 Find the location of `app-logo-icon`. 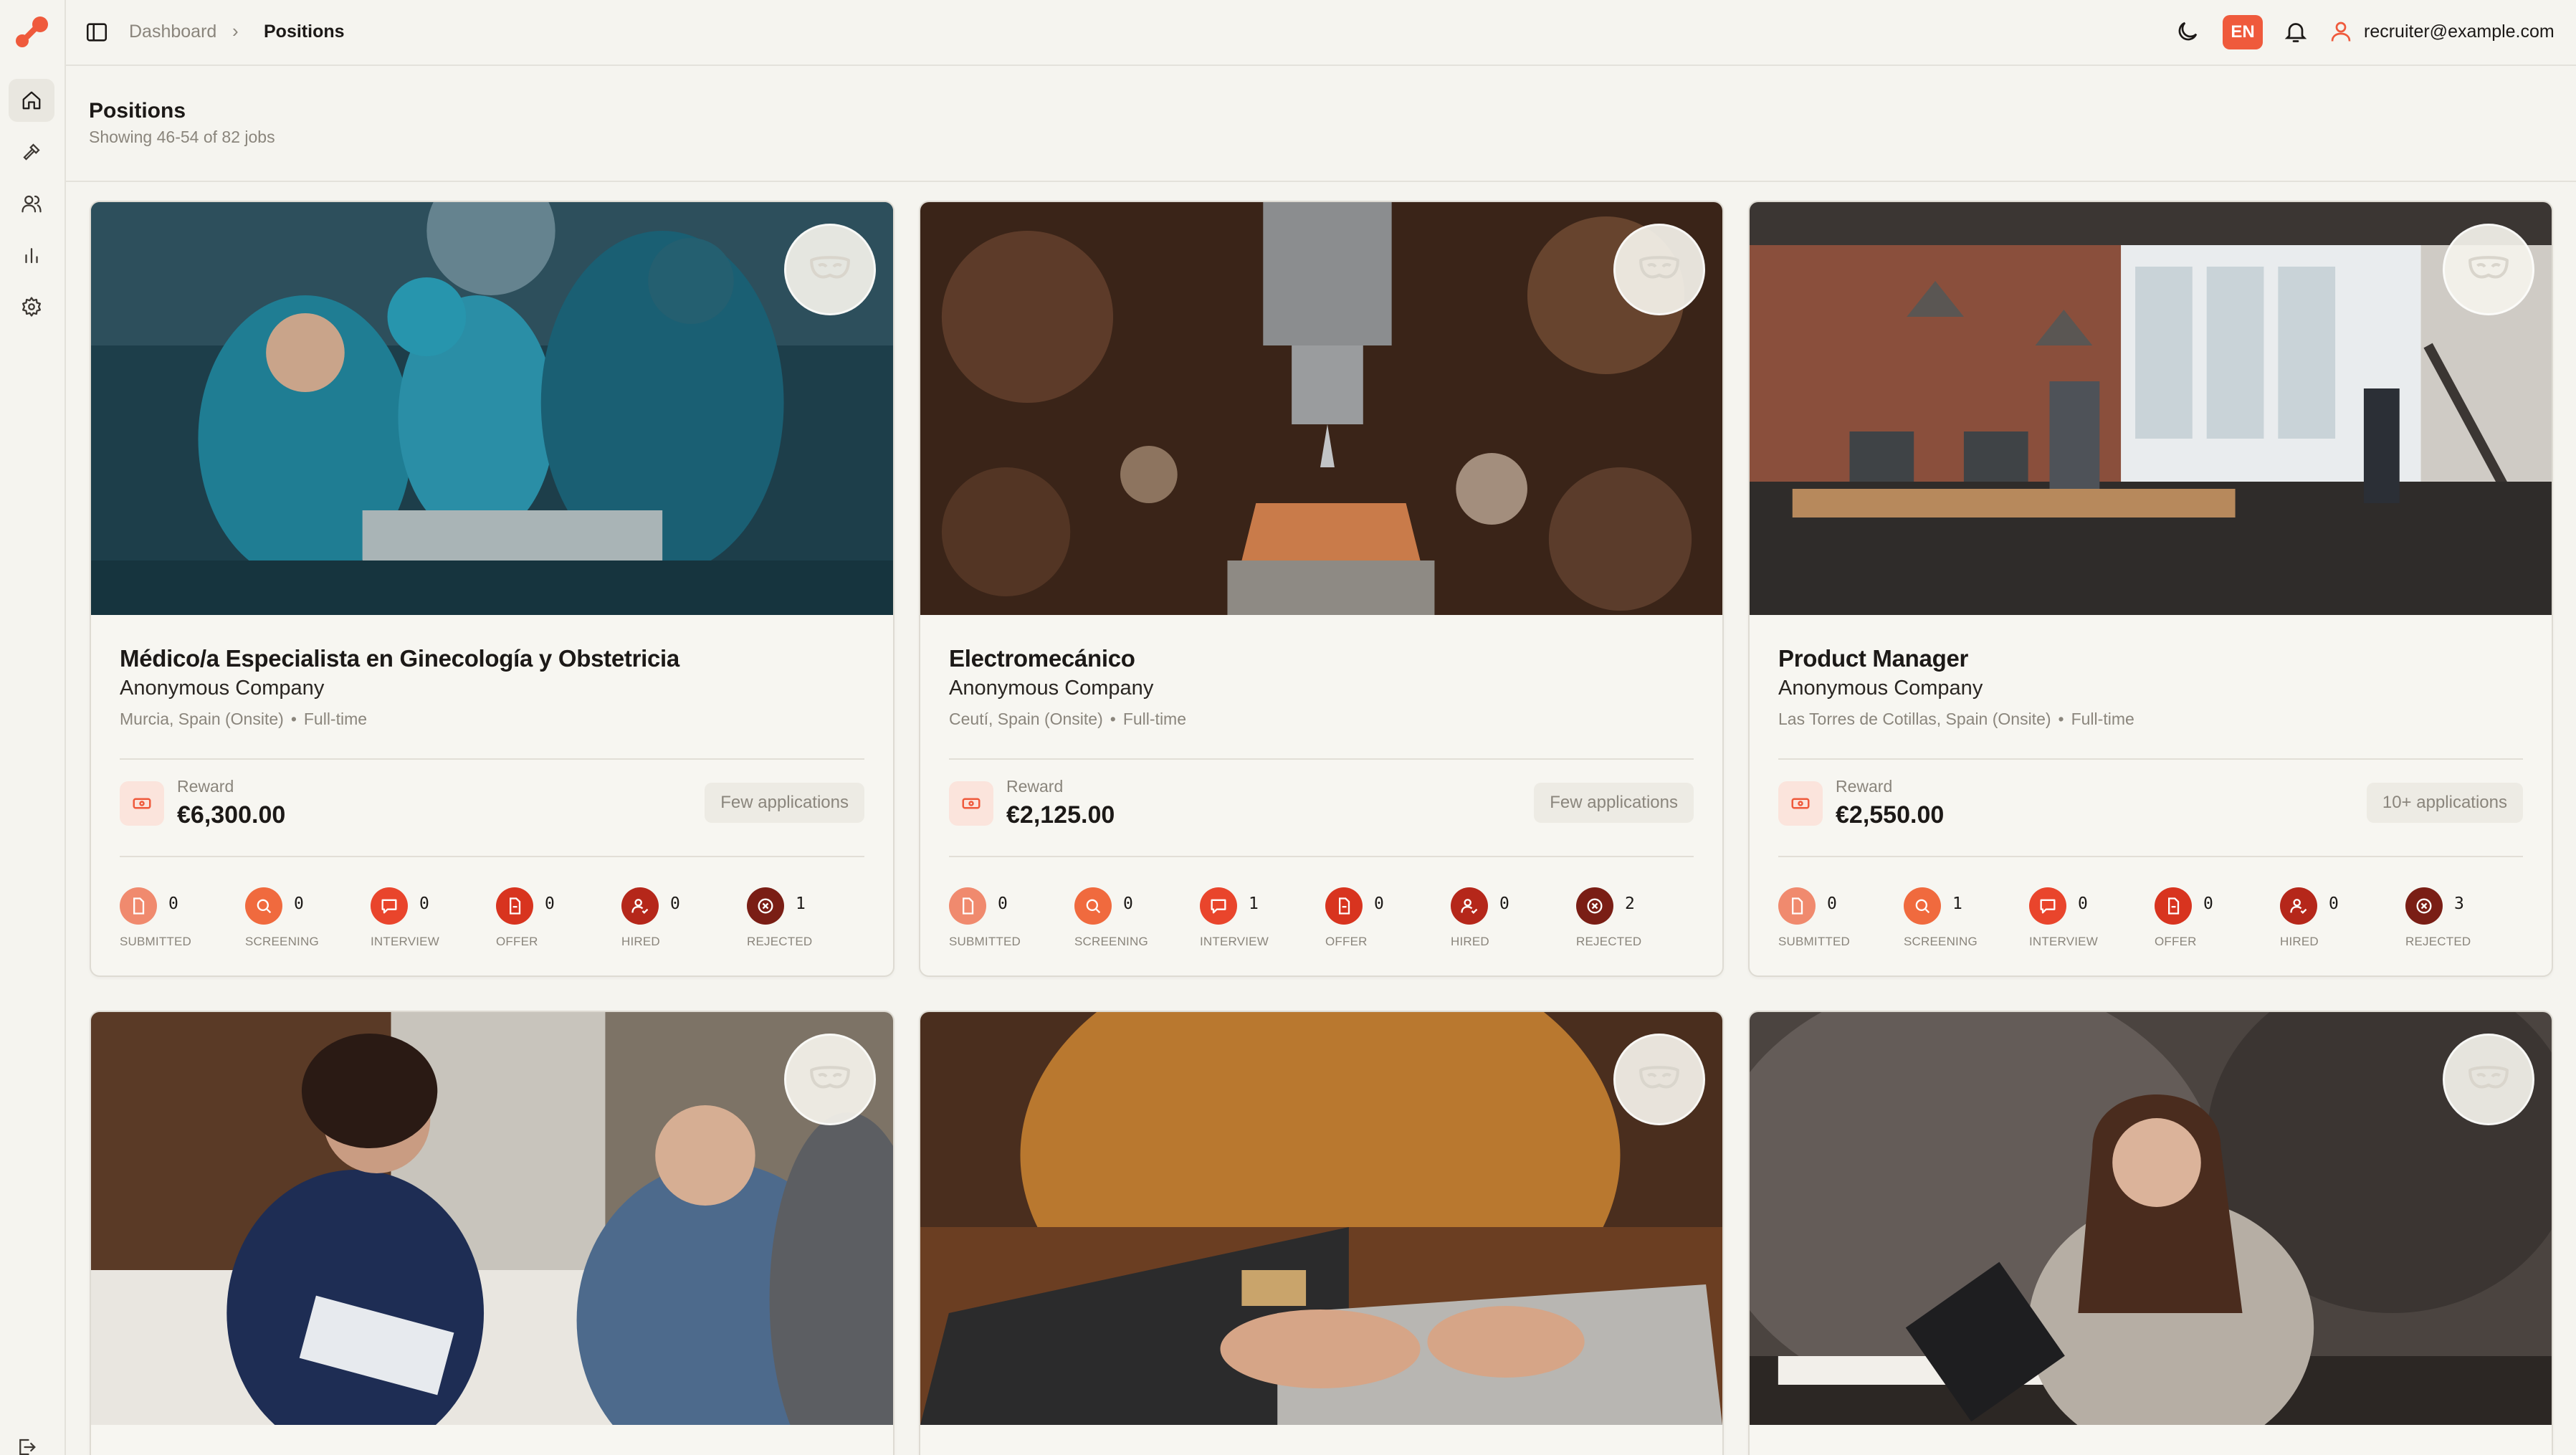

app-logo-icon is located at coordinates (32, 32).